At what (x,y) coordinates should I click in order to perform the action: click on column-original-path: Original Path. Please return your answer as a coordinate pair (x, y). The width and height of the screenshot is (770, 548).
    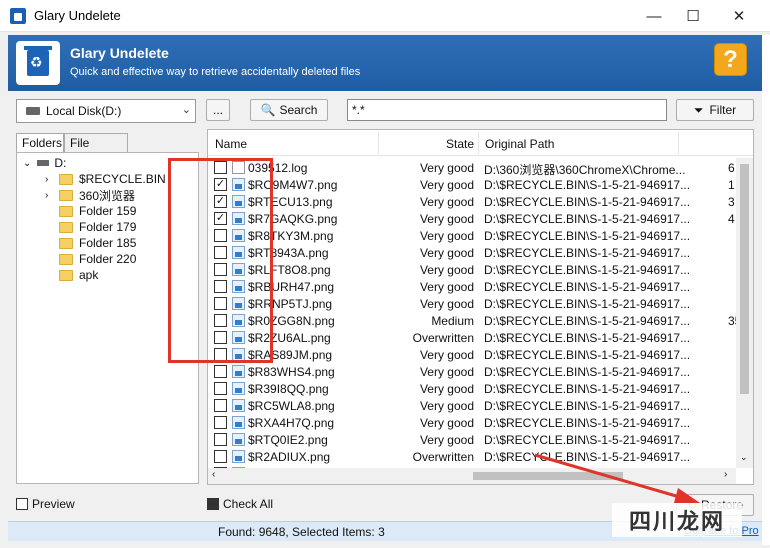
    Looking at the image, I should click on (519, 144).